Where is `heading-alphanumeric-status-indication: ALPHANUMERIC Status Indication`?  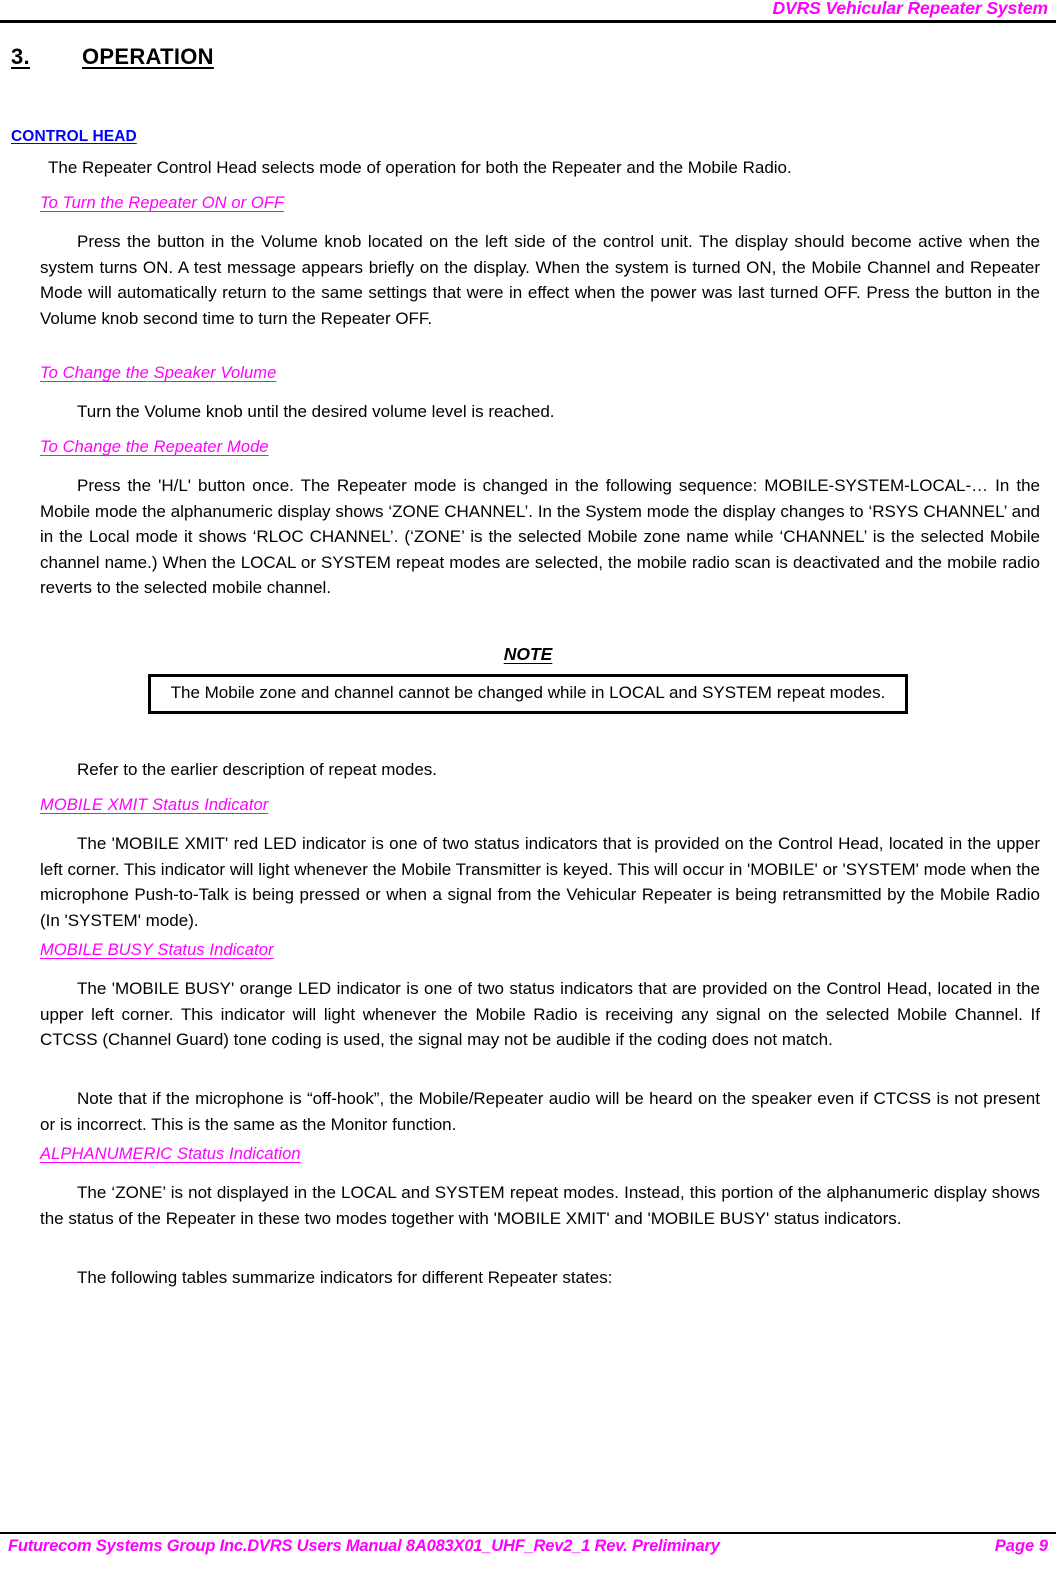
heading-alphanumeric-status-indication: ALPHANUMERIC Status Indication is located at coordinates (170, 1154).